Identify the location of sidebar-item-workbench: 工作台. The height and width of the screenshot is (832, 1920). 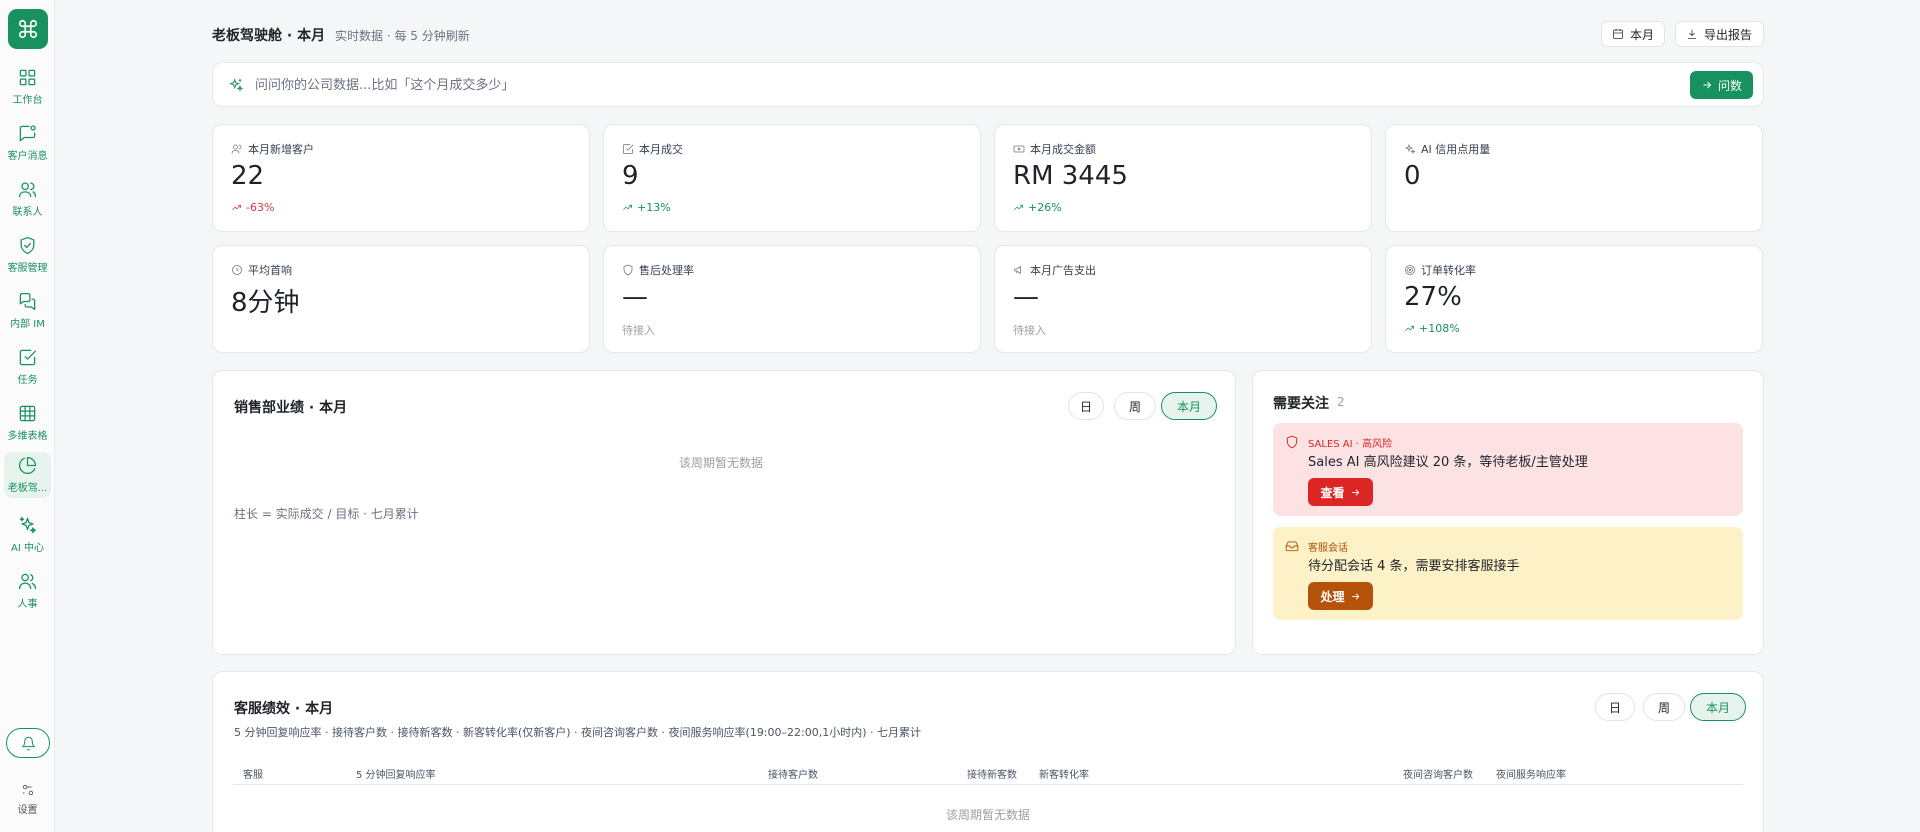
(27, 87).